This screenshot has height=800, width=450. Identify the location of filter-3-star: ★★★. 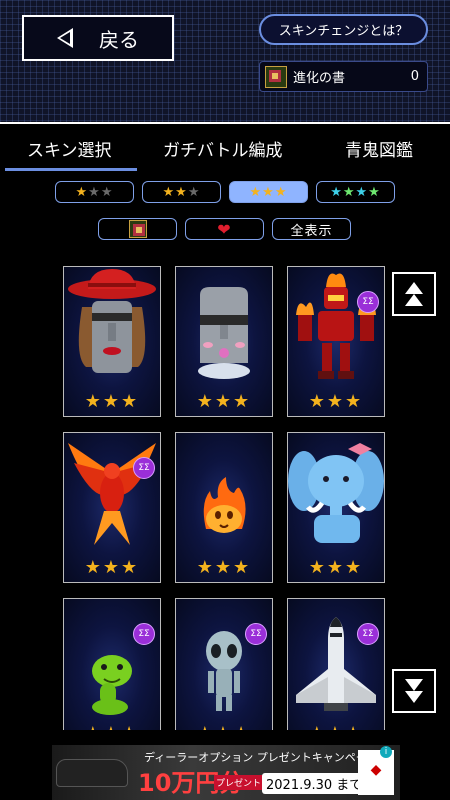
(268, 192).